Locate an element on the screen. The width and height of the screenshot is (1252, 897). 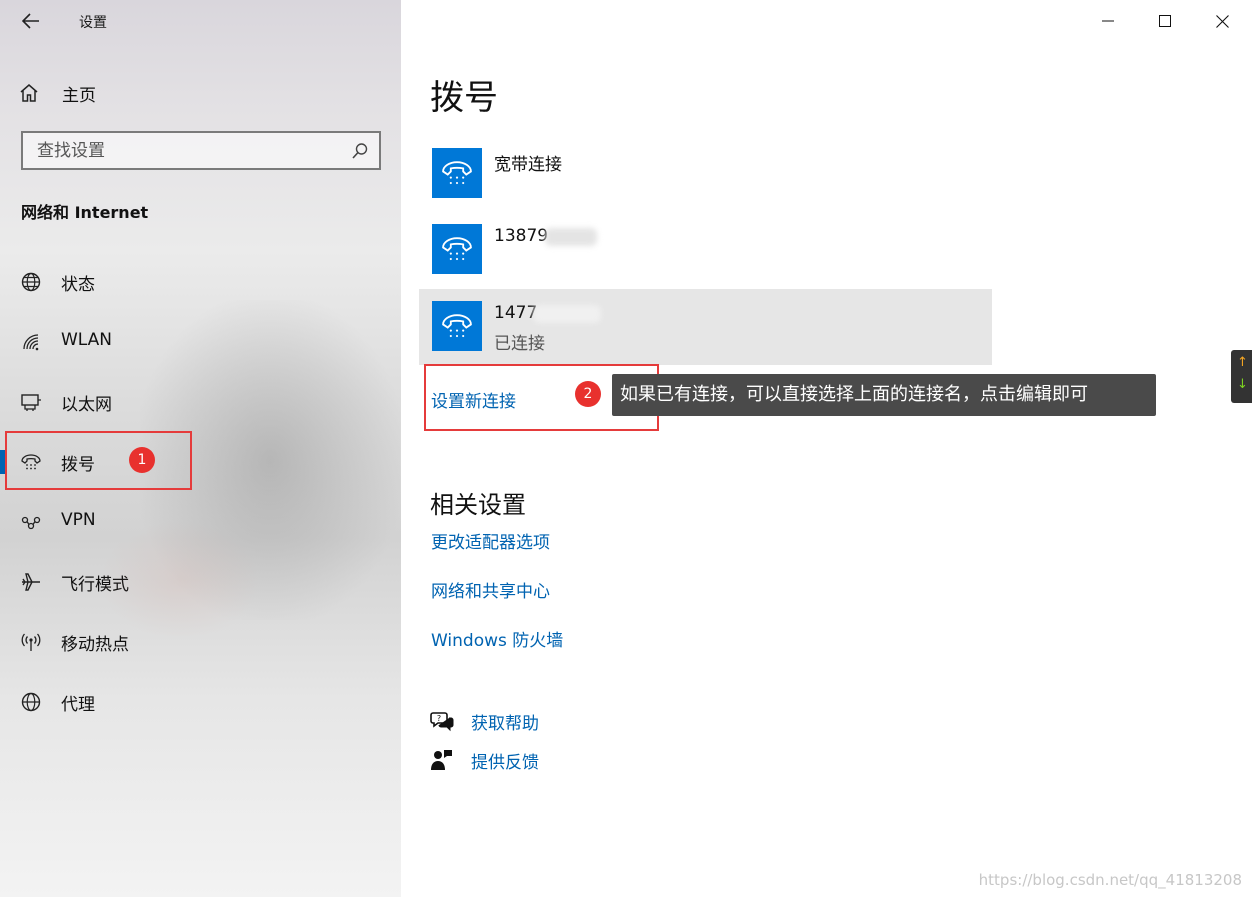
minimize-button is located at coordinates (1108, 21).